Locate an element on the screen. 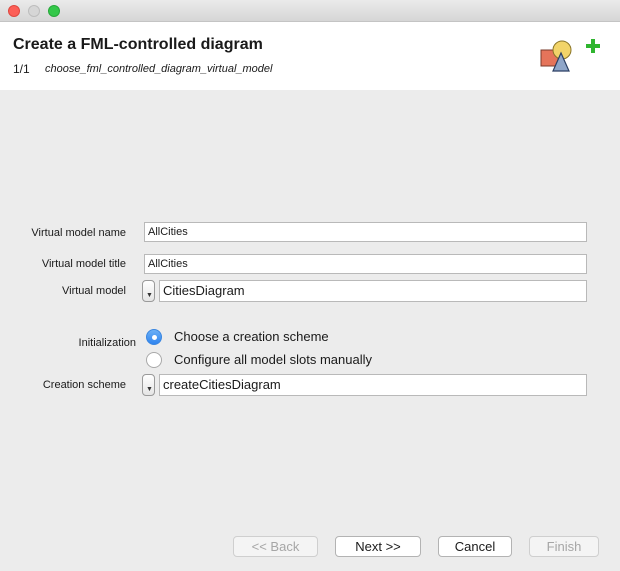  back-button: << Back is located at coordinates (275, 546).